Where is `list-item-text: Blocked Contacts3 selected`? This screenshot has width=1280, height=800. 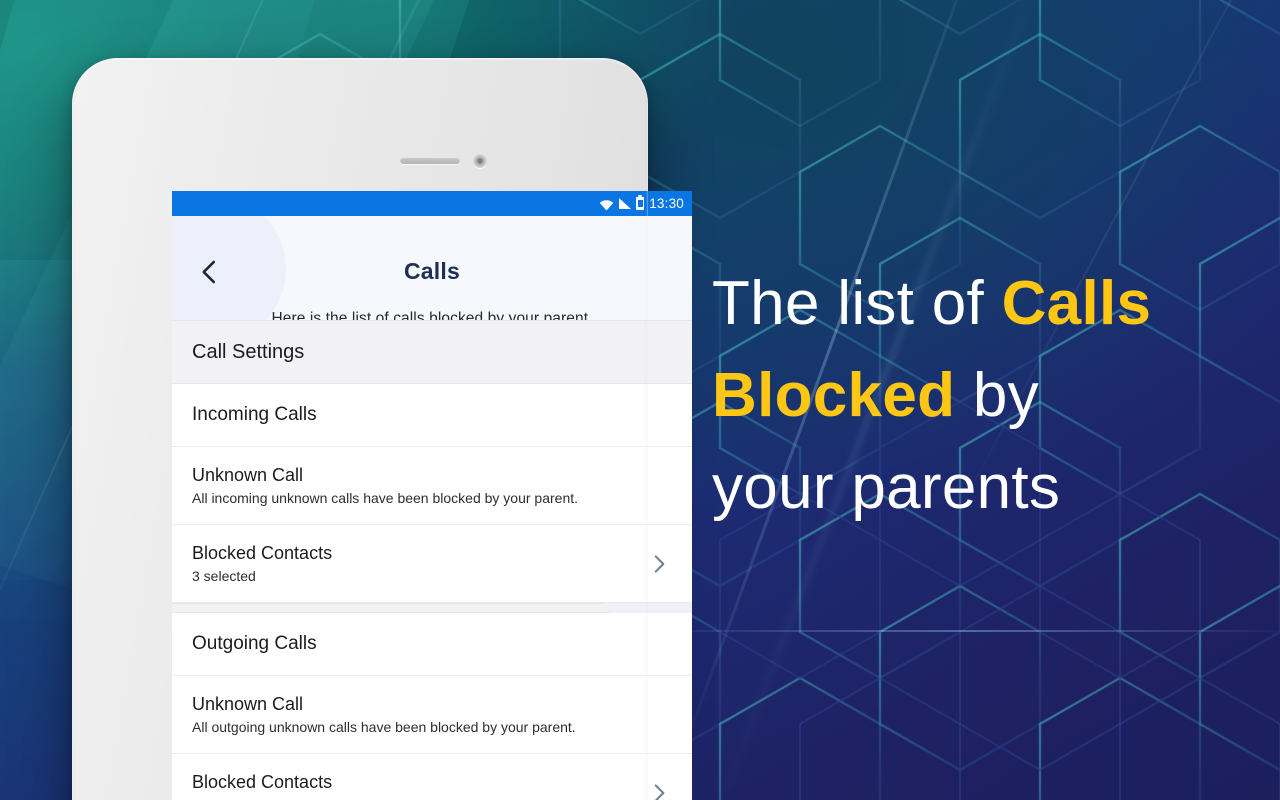
list-item-text: Blocked Contacts3 selected is located at coordinates (262, 786).